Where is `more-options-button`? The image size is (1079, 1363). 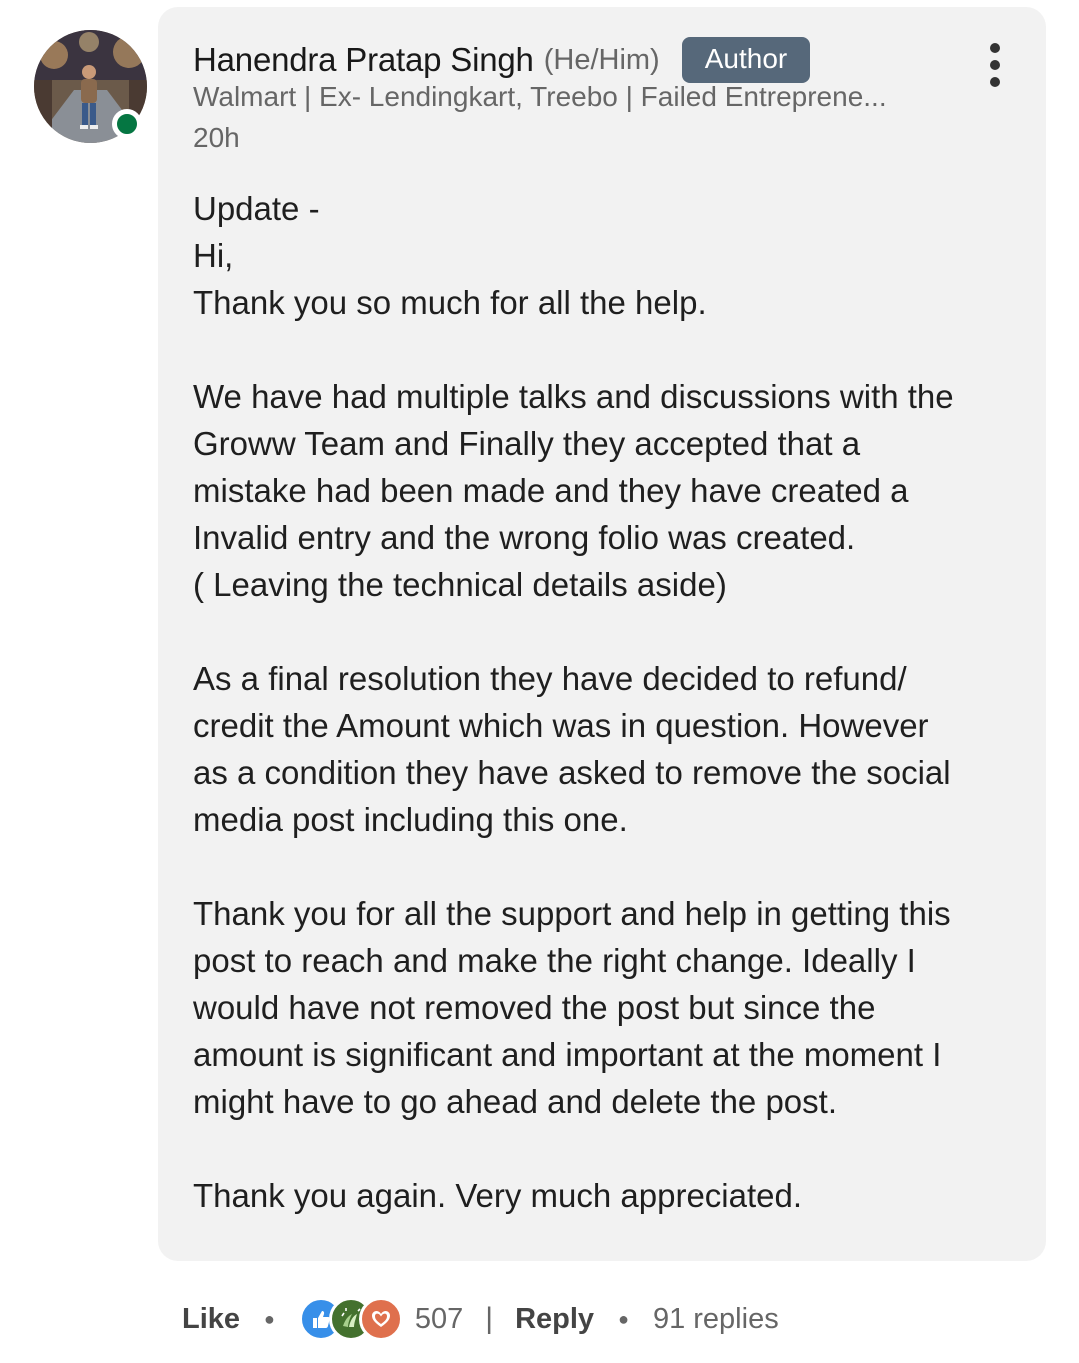 more-options-button is located at coordinates (995, 65).